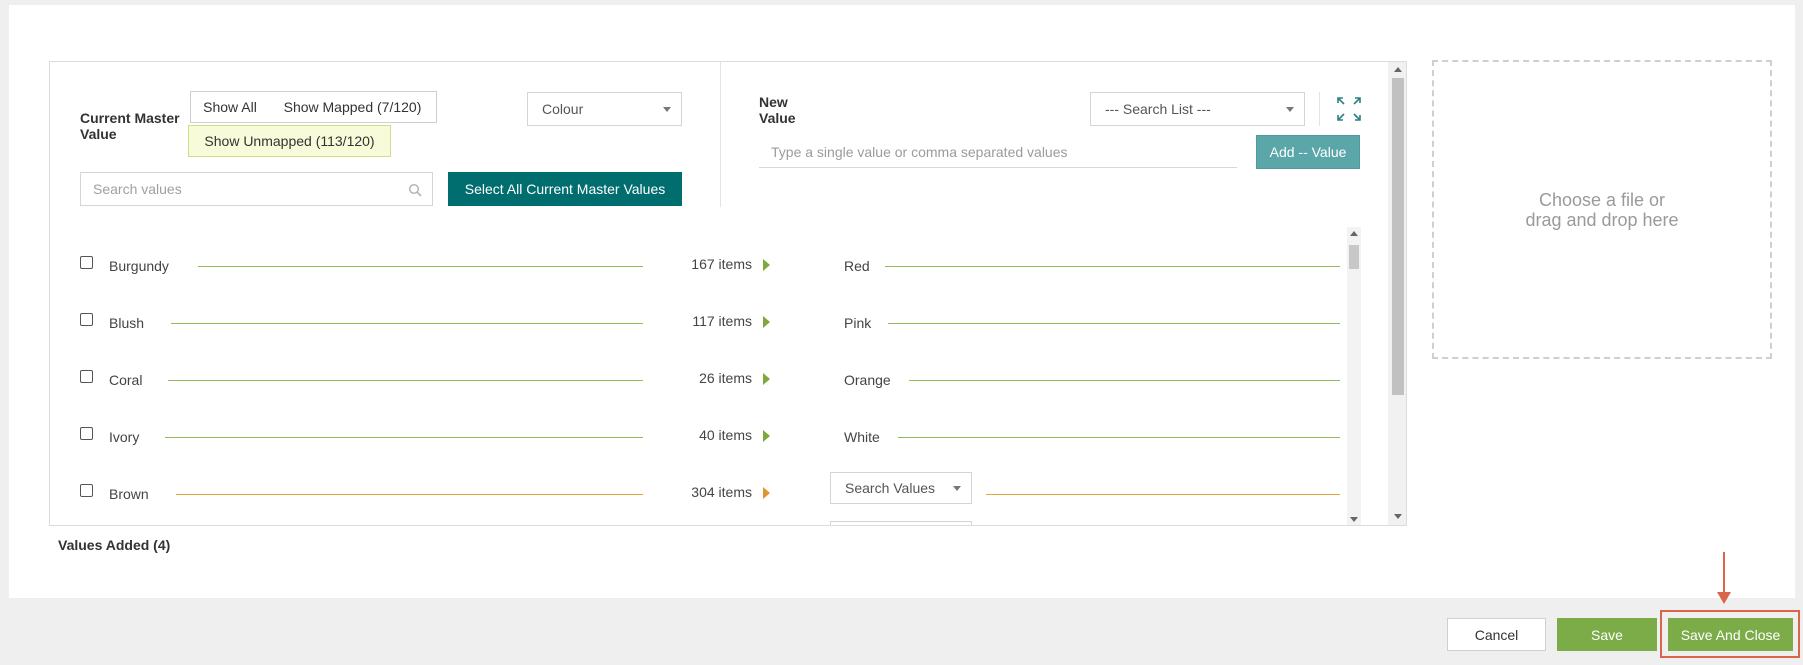 The width and height of the screenshot is (1803, 665). I want to click on new-value-input, so click(998, 152).